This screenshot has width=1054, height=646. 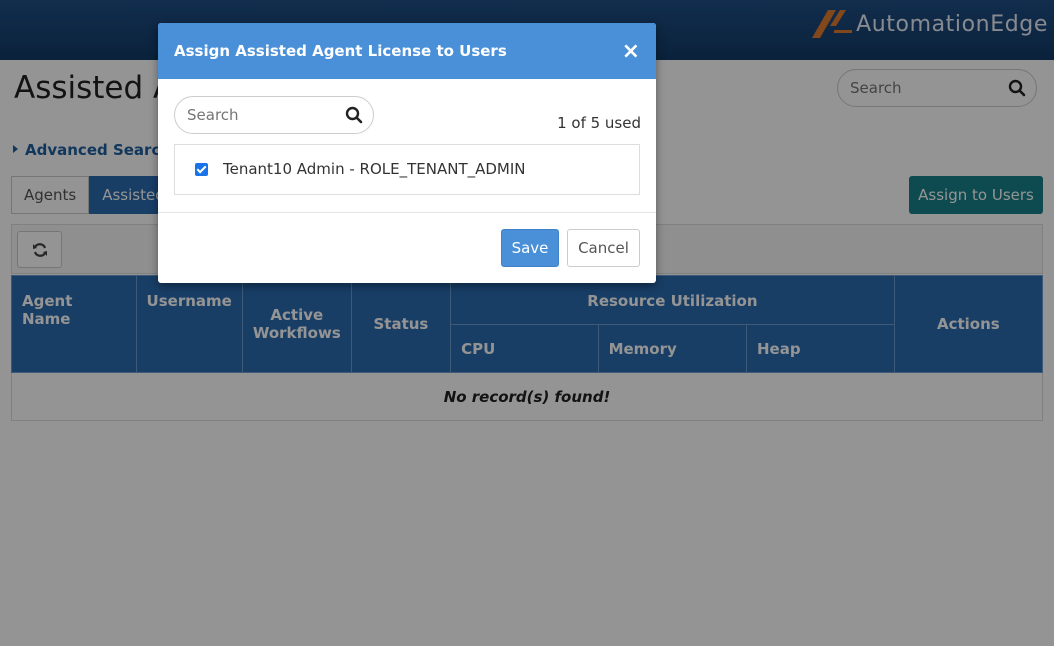 What do you see at coordinates (407, 247) in the screenshot?
I see `dialog-footer: Save Cancel` at bounding box center [407, 247].